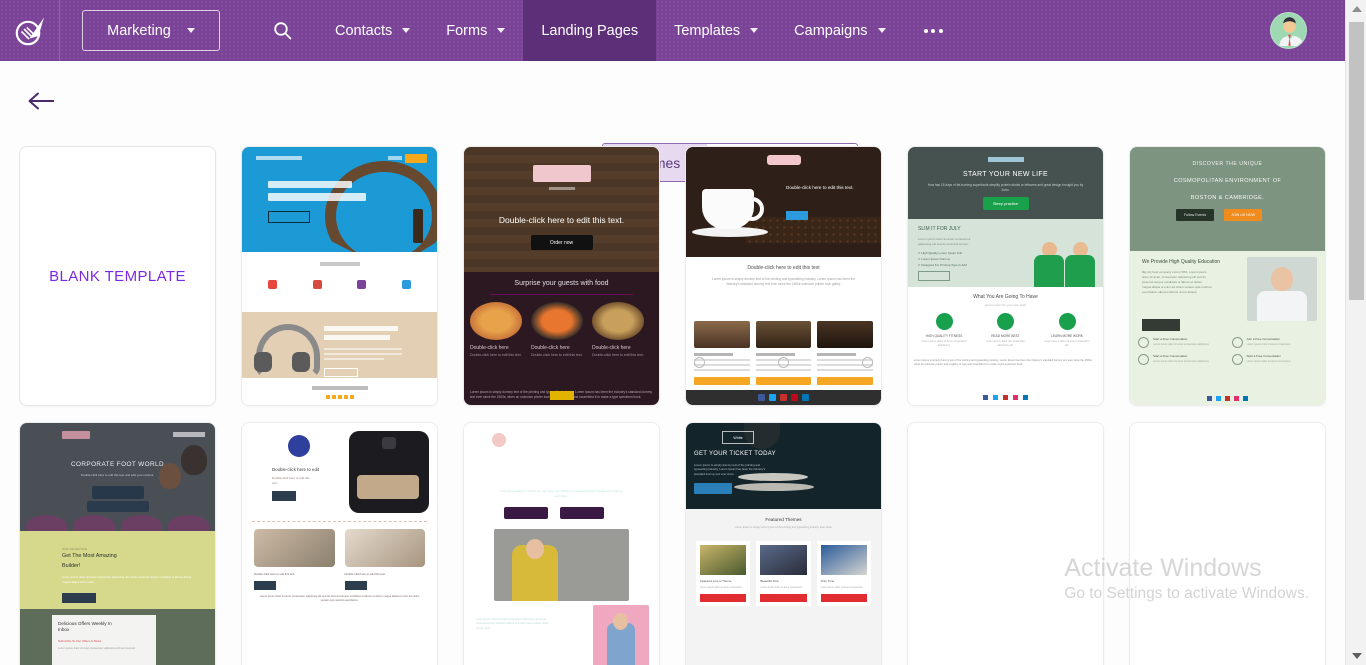 The width and height of the screenshot is (1366, 665). Describe the element at coordinates (71, 566) in the screenshot. I see `thumb-mid-headline-2: Builder!` at that location.